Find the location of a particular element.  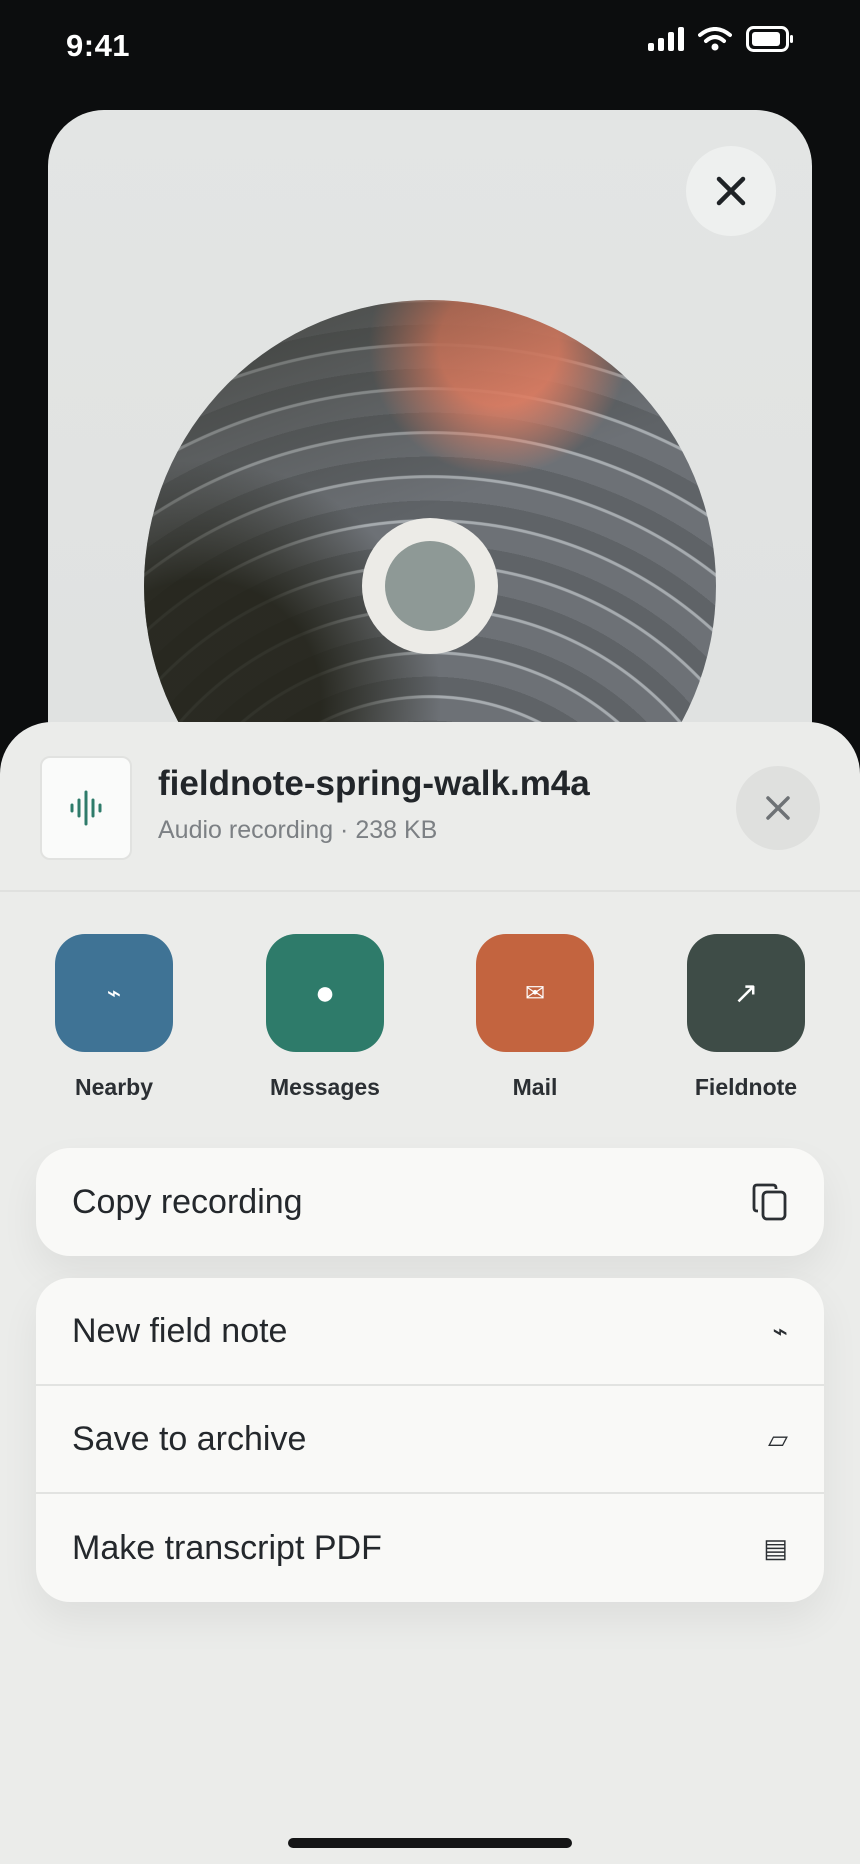

archive-icon: ▱ is located at coordinates (778, 1438).